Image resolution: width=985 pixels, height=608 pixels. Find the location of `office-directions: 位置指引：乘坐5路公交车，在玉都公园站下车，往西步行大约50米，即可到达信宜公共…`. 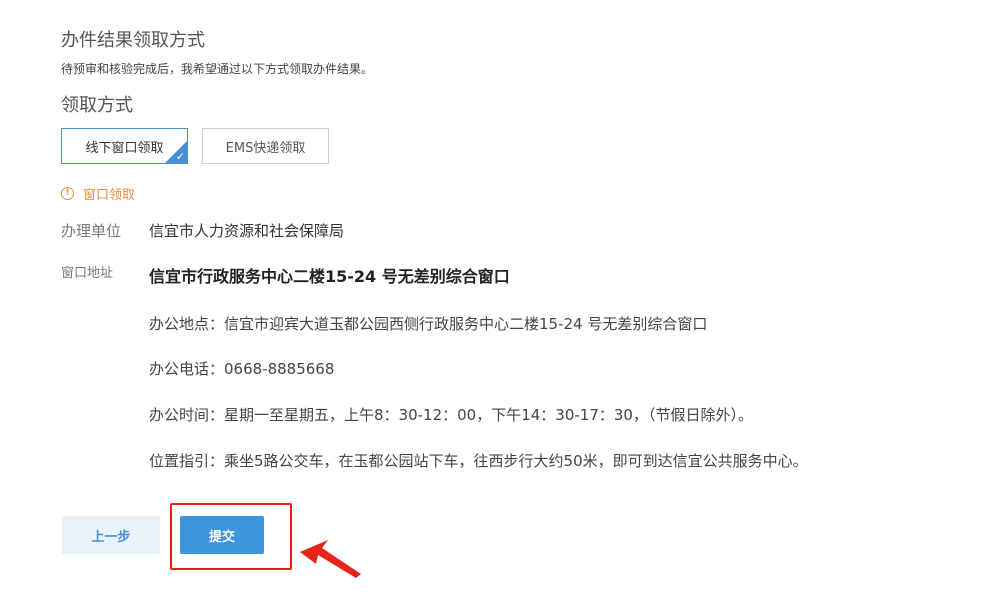

office-directions: 位置指引：乘坐5路公交车，在玉都公园站下车，往西步行大约50米，即可到达信宜公共… is located at coordinates (478, 461).